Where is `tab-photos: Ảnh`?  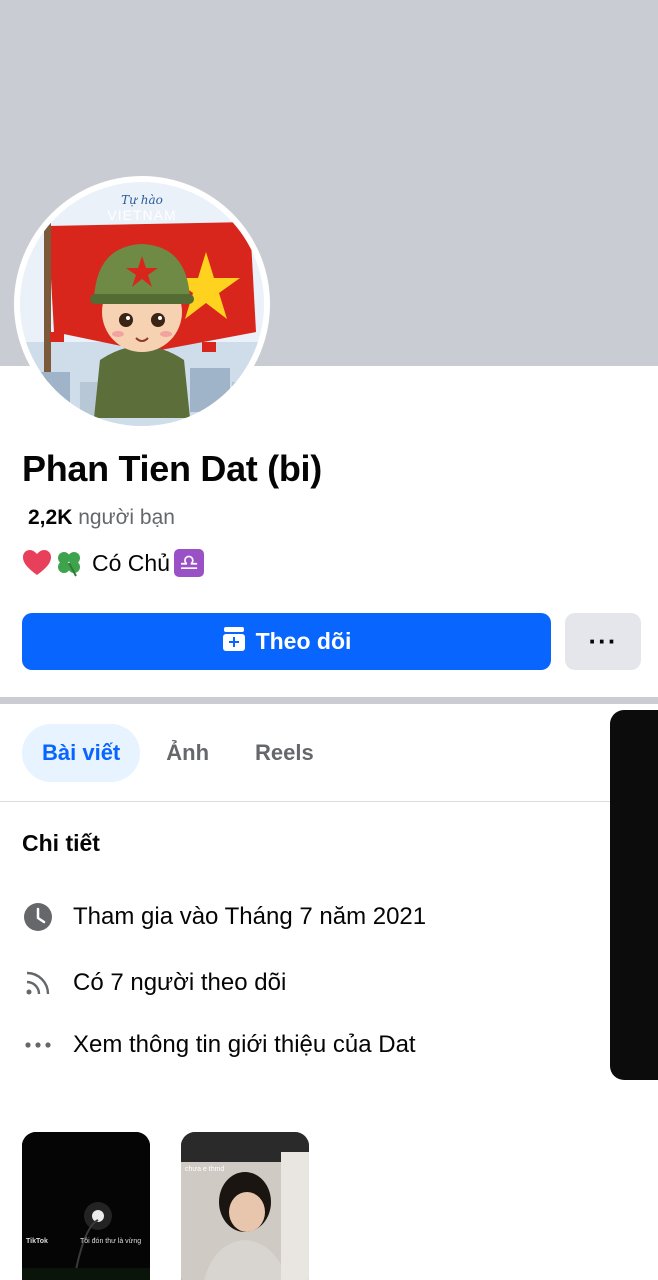
tab-photos: Ảnh is located at coordinates (187, 753).